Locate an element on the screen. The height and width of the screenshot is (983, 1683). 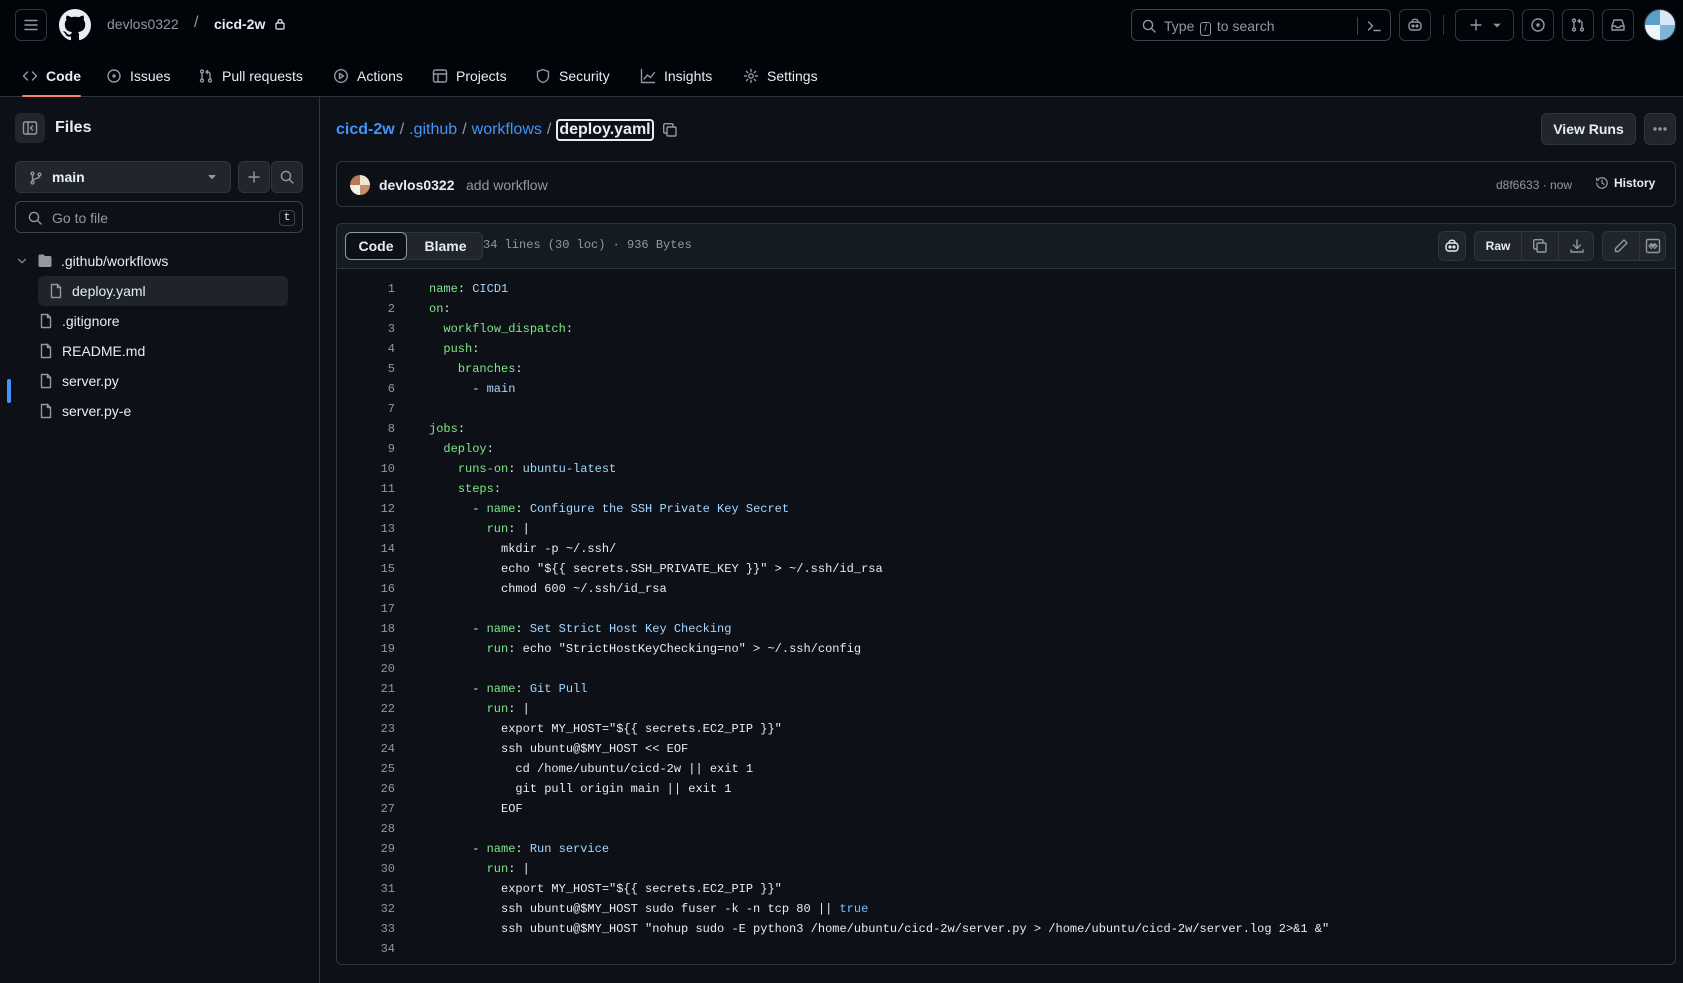
line-number: 15 is located at coordinates (366, 569).